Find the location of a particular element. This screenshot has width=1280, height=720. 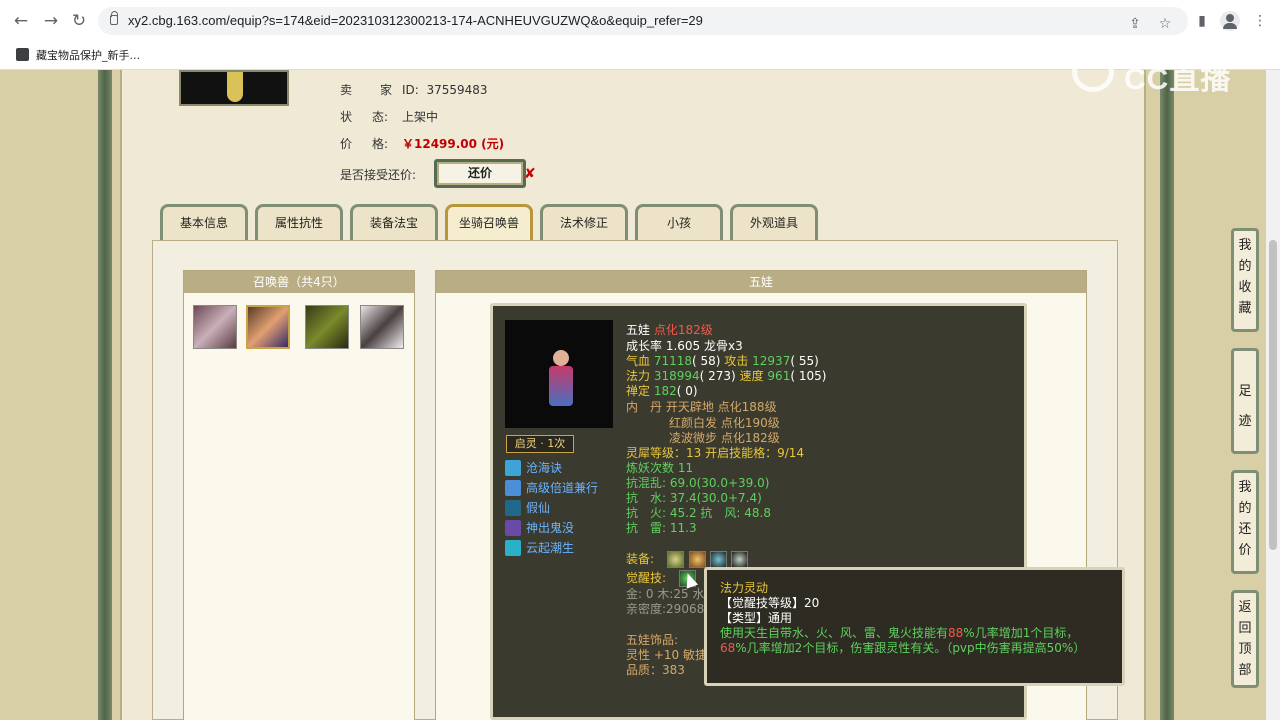

tab-equipment: 装备法宝 is located at coordinates (394, 222).